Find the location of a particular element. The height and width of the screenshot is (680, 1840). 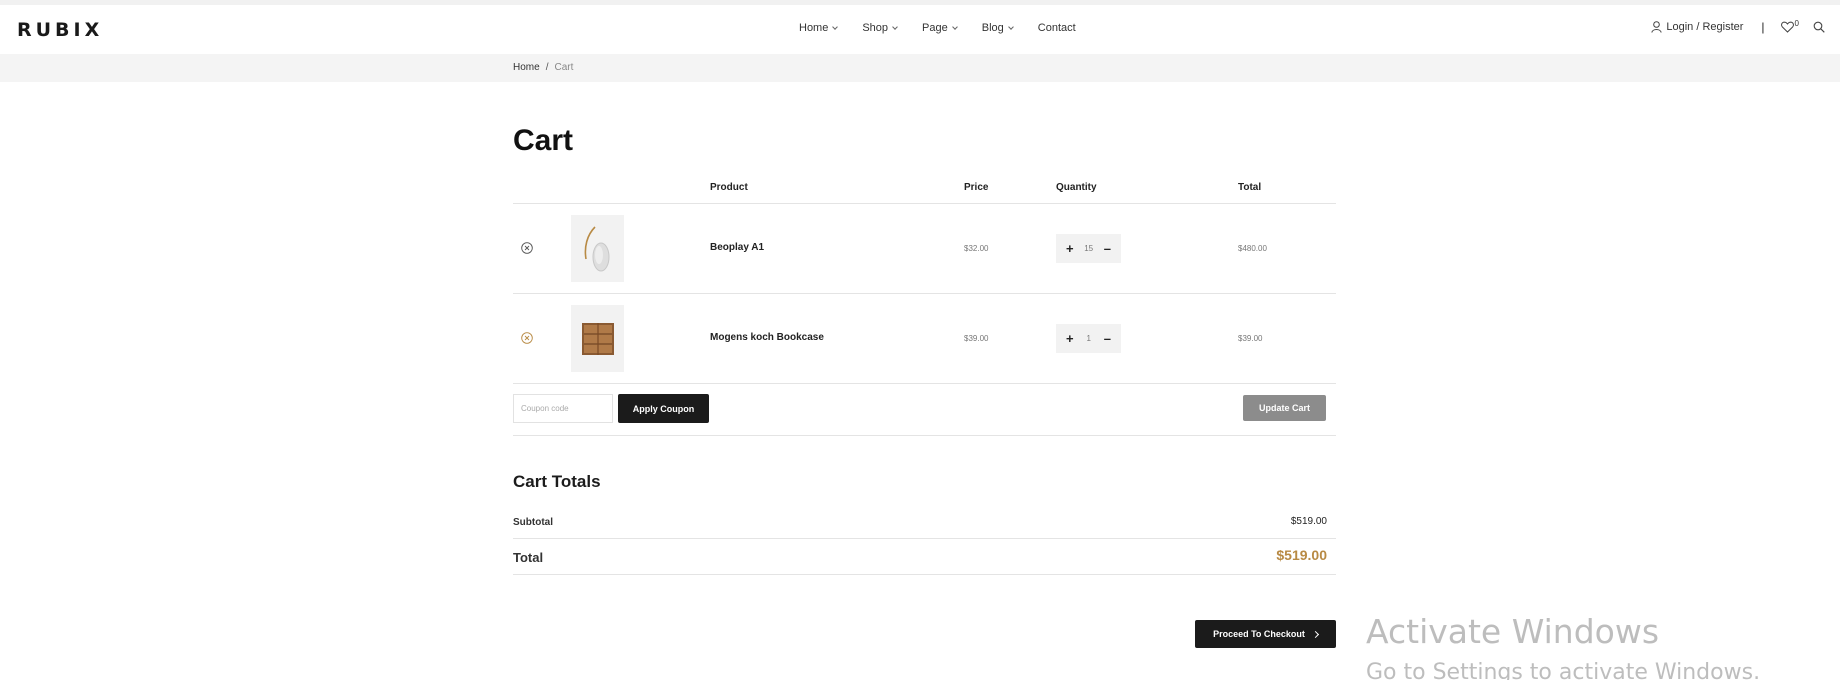

nav-blog-label: Blog is located at coordinates (992, 28).